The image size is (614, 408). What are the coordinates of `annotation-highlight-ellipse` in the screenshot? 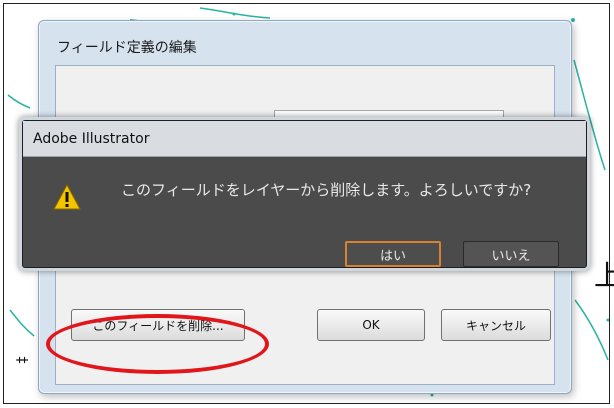 It's located at (157, 344).